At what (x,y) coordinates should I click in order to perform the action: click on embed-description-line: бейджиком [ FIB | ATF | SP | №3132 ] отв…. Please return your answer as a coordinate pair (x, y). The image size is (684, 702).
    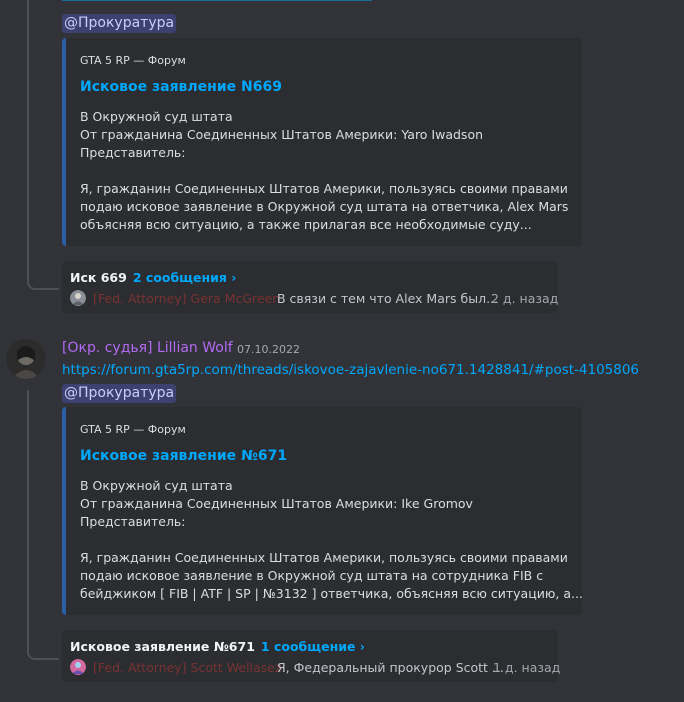
    Looking at the image, I should click on (331, 593).